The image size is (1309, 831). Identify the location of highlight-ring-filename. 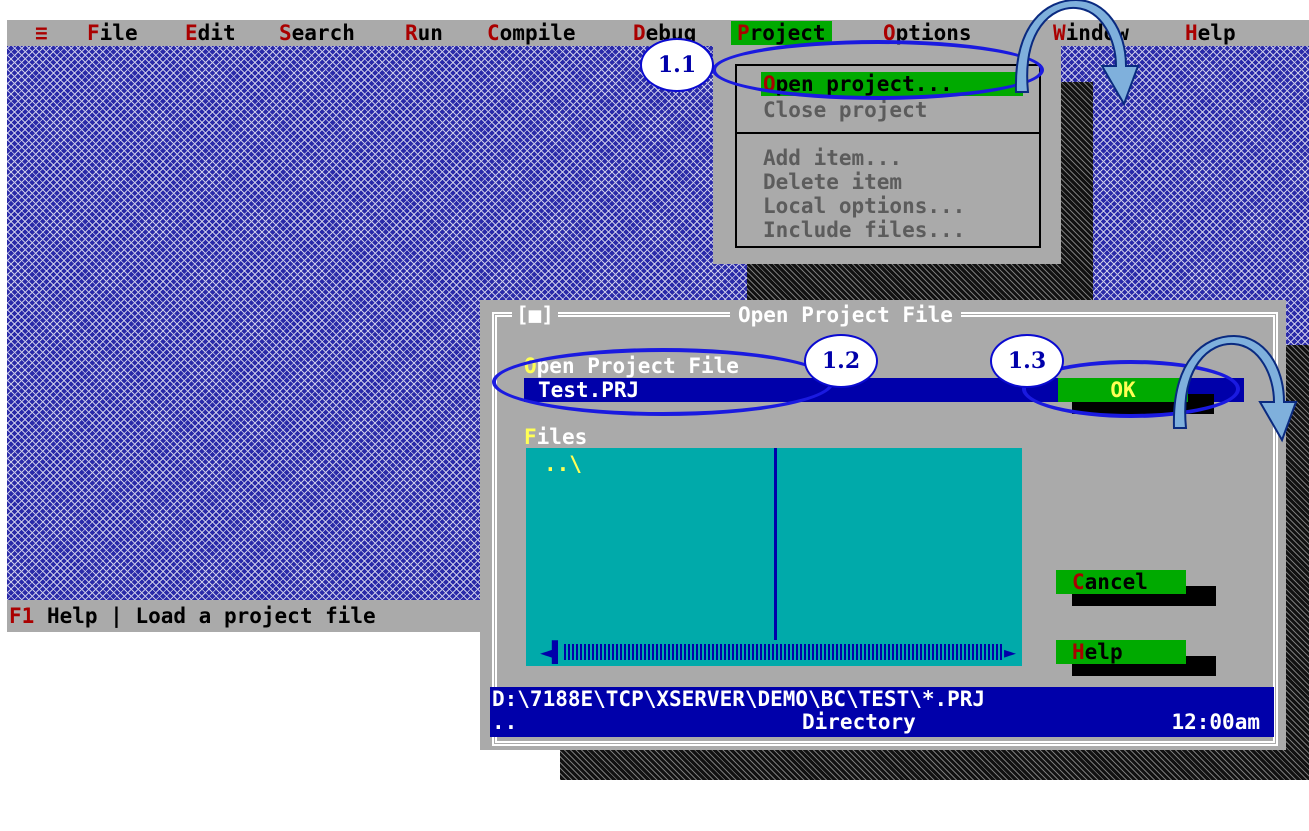
(663, 382).